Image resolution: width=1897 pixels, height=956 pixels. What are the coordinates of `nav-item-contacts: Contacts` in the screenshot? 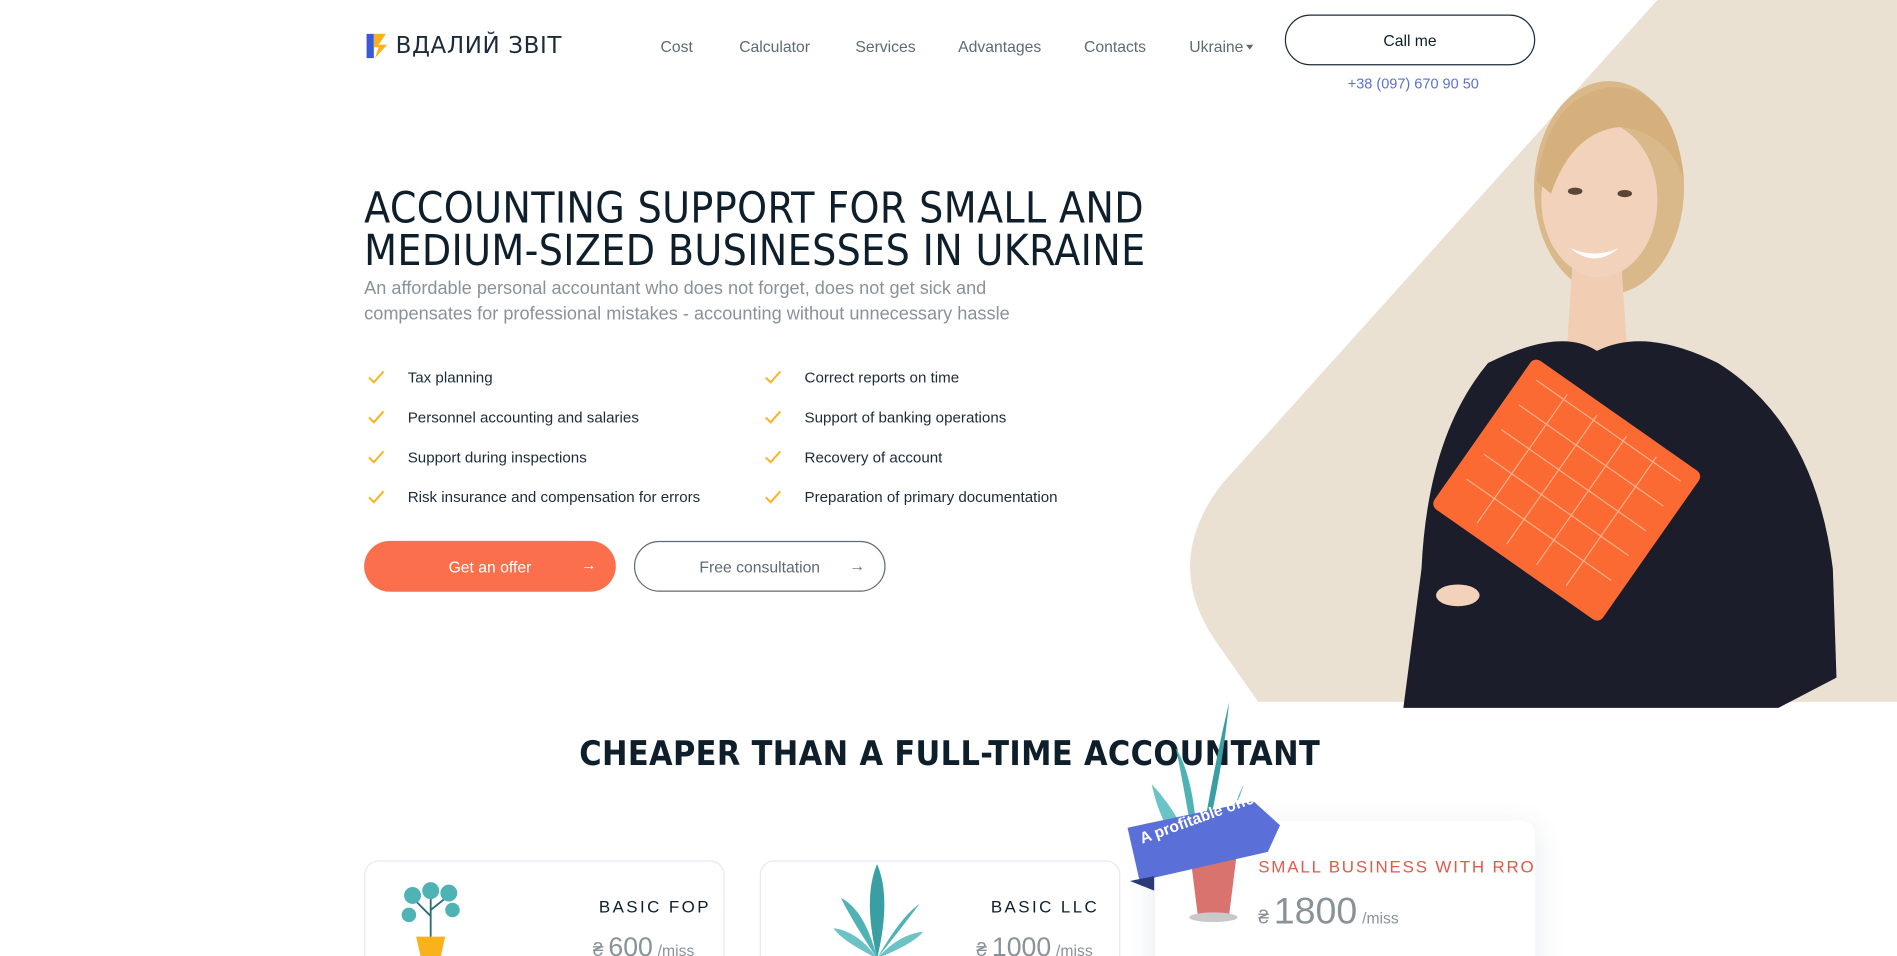 It's located at (1115, 47).